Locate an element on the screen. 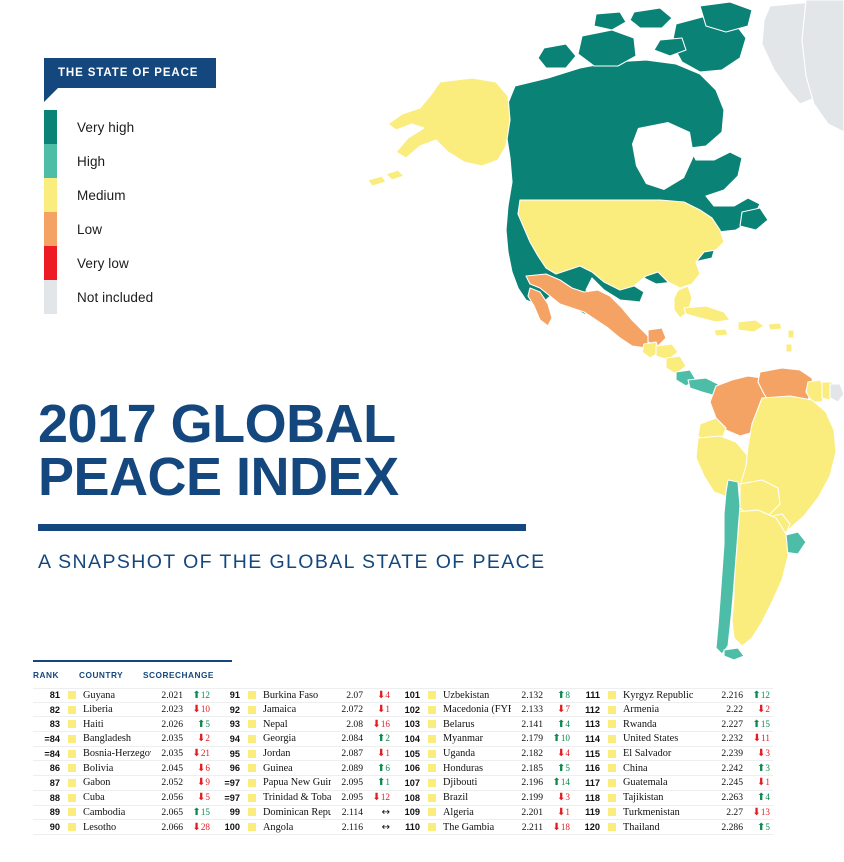 The height and width of the screenshot is (862, 844). cell-rank: 90 is located at coordinates (54, 827).